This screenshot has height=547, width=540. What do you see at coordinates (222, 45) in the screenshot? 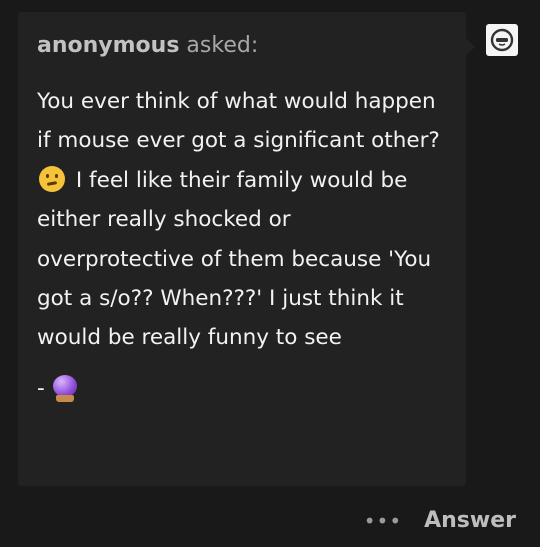
I see `asked-label: asked:` at bounding box center [222, 45].